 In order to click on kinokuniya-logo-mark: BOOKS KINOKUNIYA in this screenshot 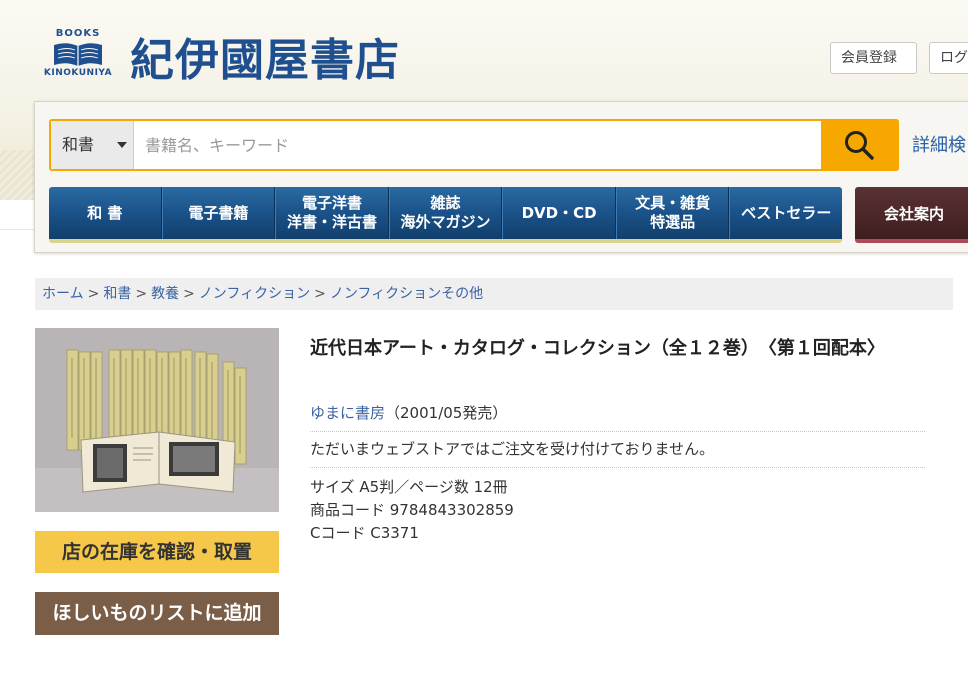, I will do `click(78, 54)`.